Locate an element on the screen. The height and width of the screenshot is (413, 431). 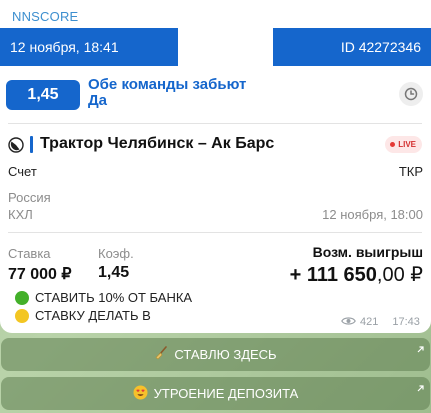
triple-deposit-label: УТРОЕНИЕ ДЕПОЗИТА is located at coordinates (226, 393).